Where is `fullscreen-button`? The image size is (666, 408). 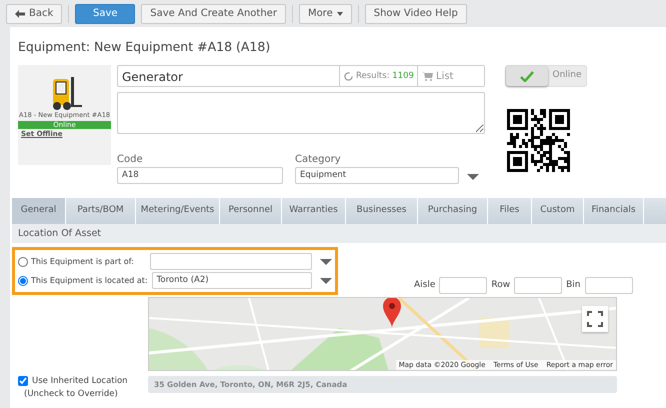 fullscreen-button is located at coordinates (595, 319).